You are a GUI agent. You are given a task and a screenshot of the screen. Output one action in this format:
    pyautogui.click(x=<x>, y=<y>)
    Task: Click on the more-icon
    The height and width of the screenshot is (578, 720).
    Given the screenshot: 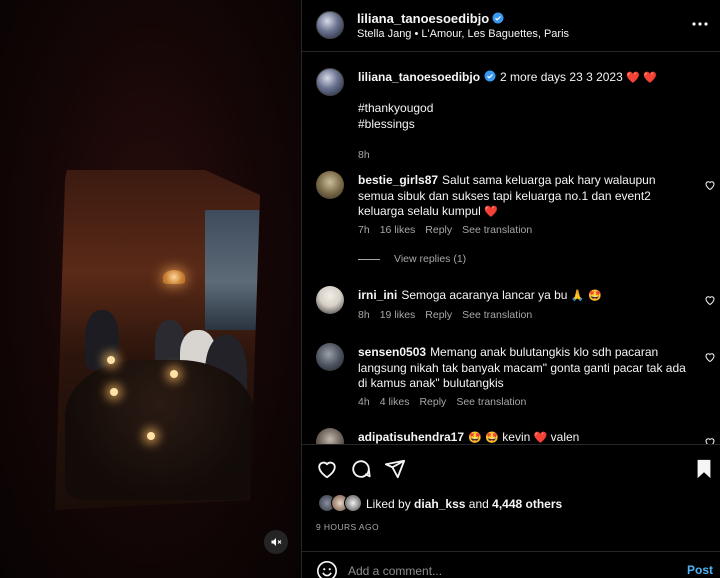 What is the action you would take?
    pyautogui.click(x=700, y=24)
    